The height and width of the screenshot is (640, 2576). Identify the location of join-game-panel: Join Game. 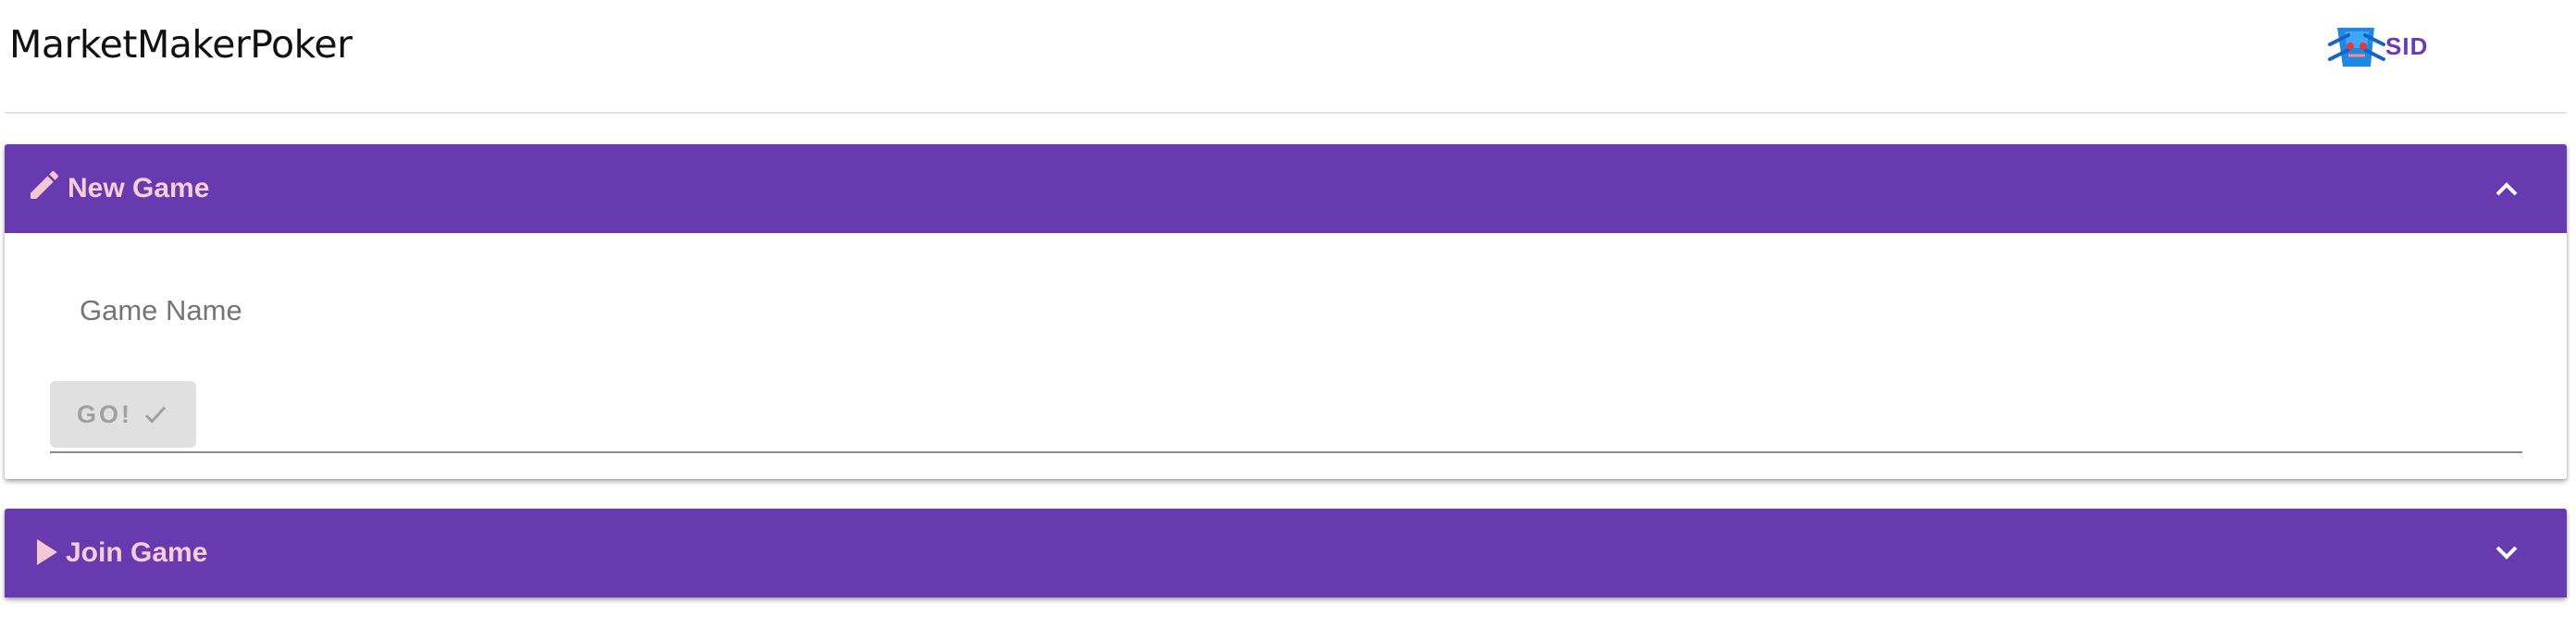
(1286, 553).